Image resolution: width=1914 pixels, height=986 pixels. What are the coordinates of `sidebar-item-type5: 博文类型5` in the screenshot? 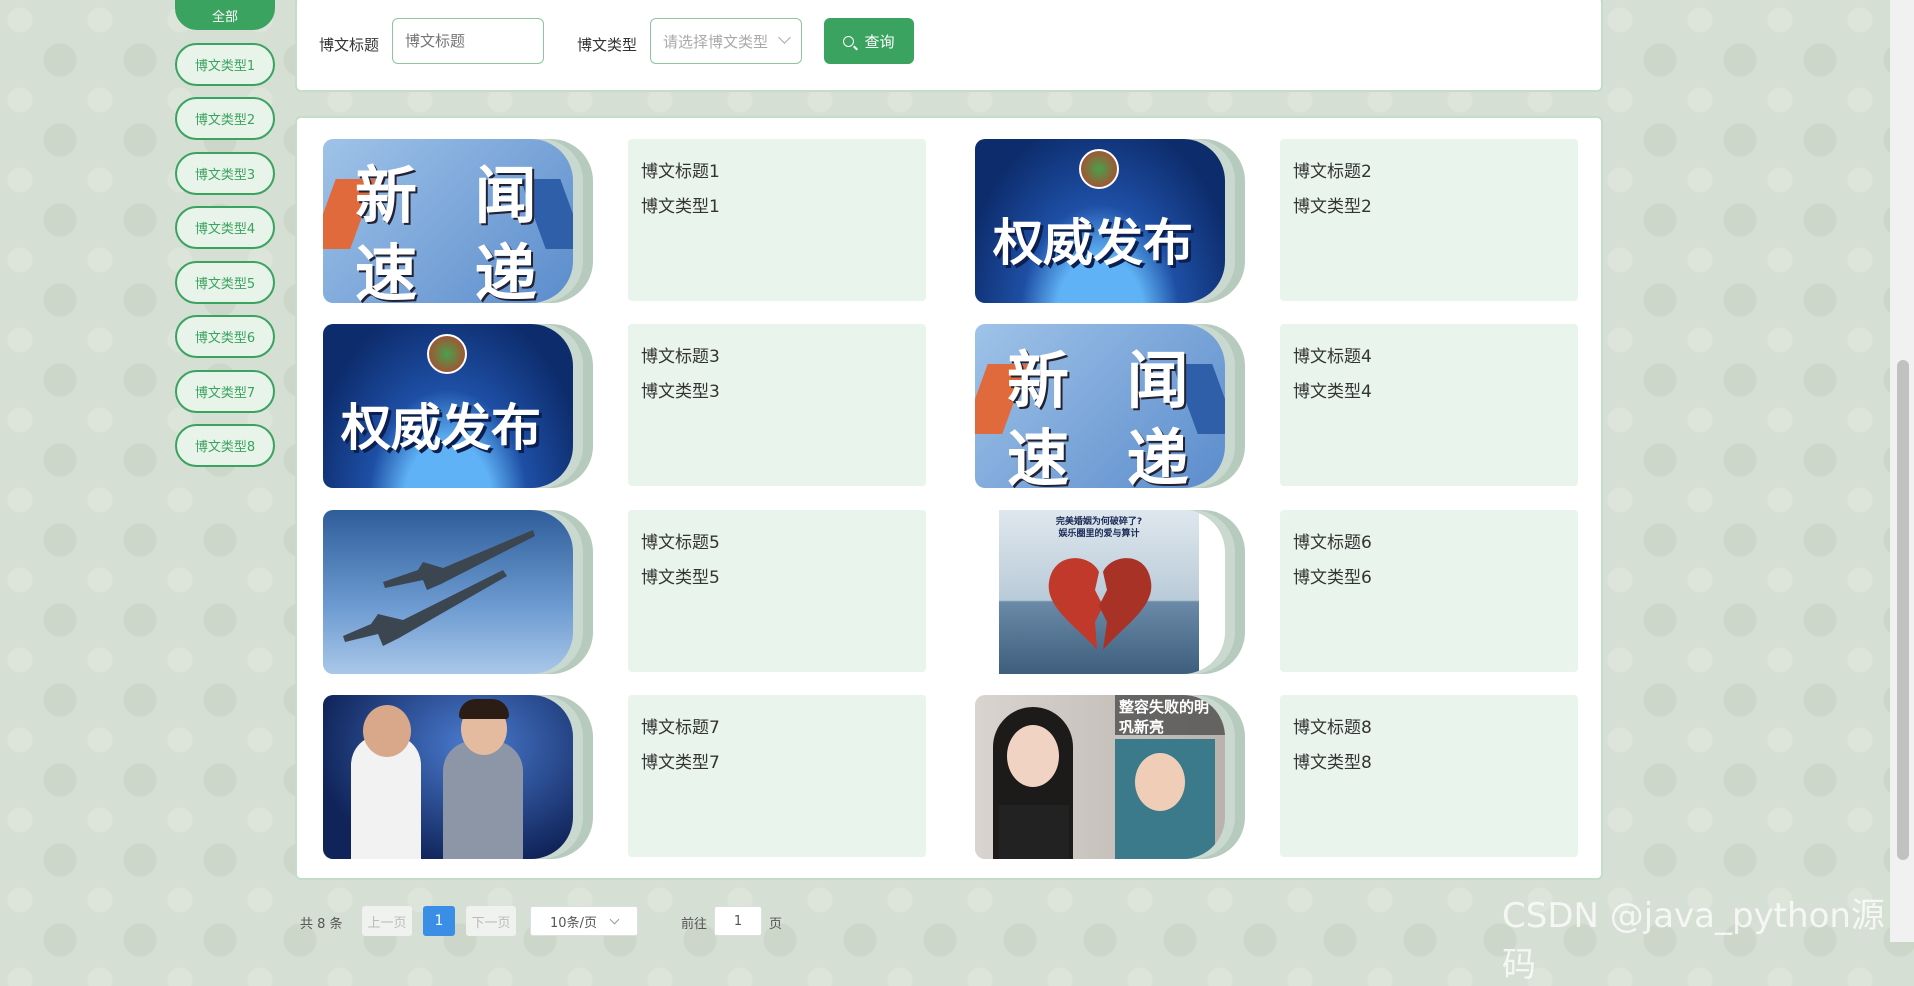 It's located at (225, 282).